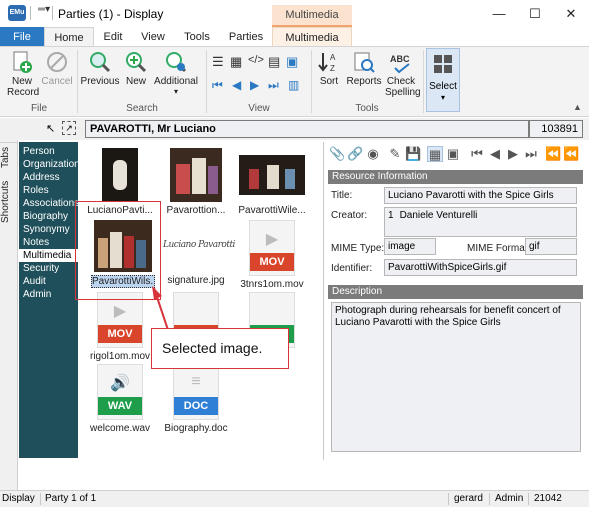  I want to click on tab-tabs: Tabs, so click(9, 157).